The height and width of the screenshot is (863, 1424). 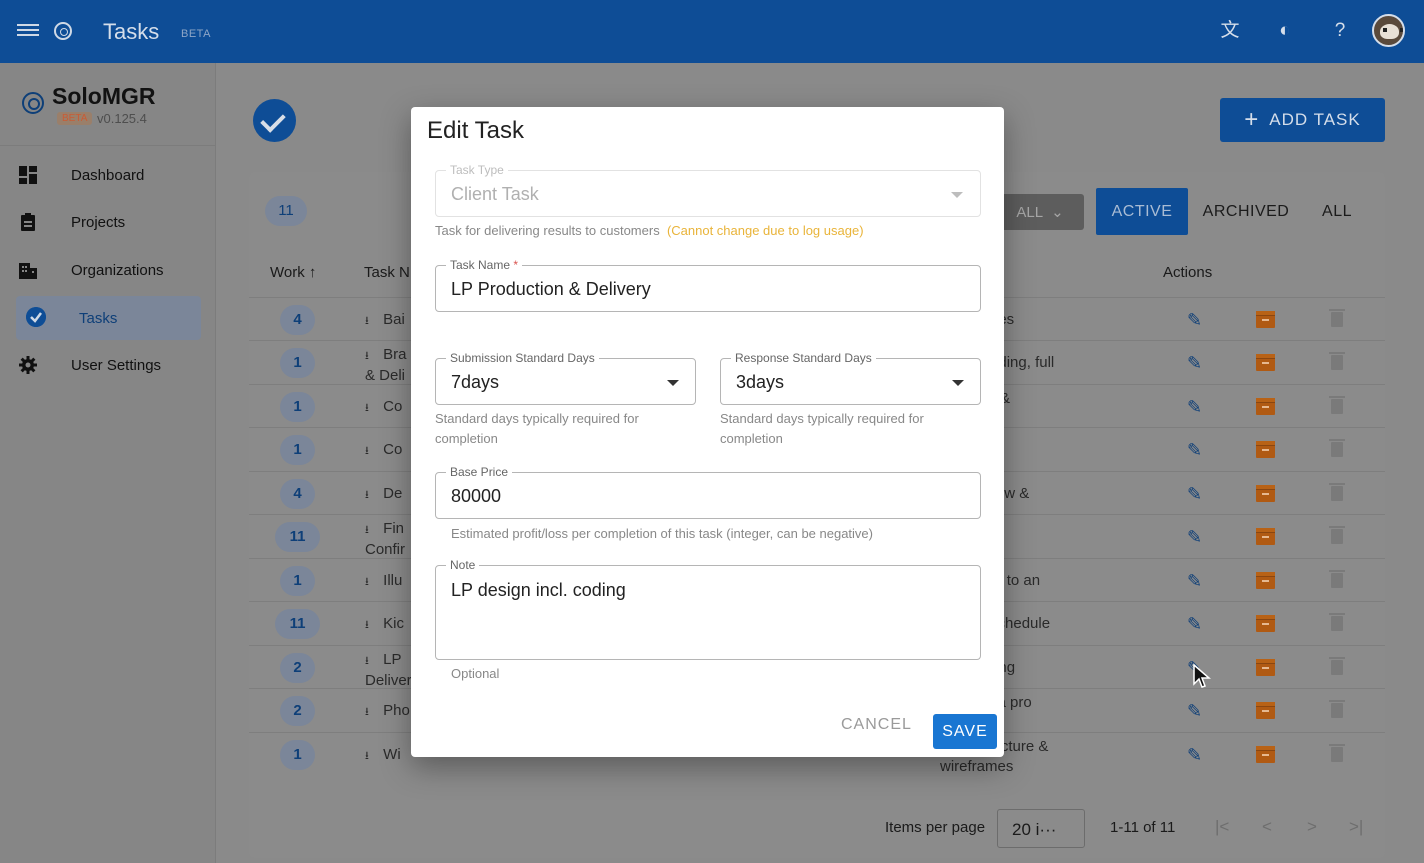 What do you see at coordinates (522, 358) in the screenshot?
I see `field-label: Submission Standard Days` at bounding box center [522, 358].